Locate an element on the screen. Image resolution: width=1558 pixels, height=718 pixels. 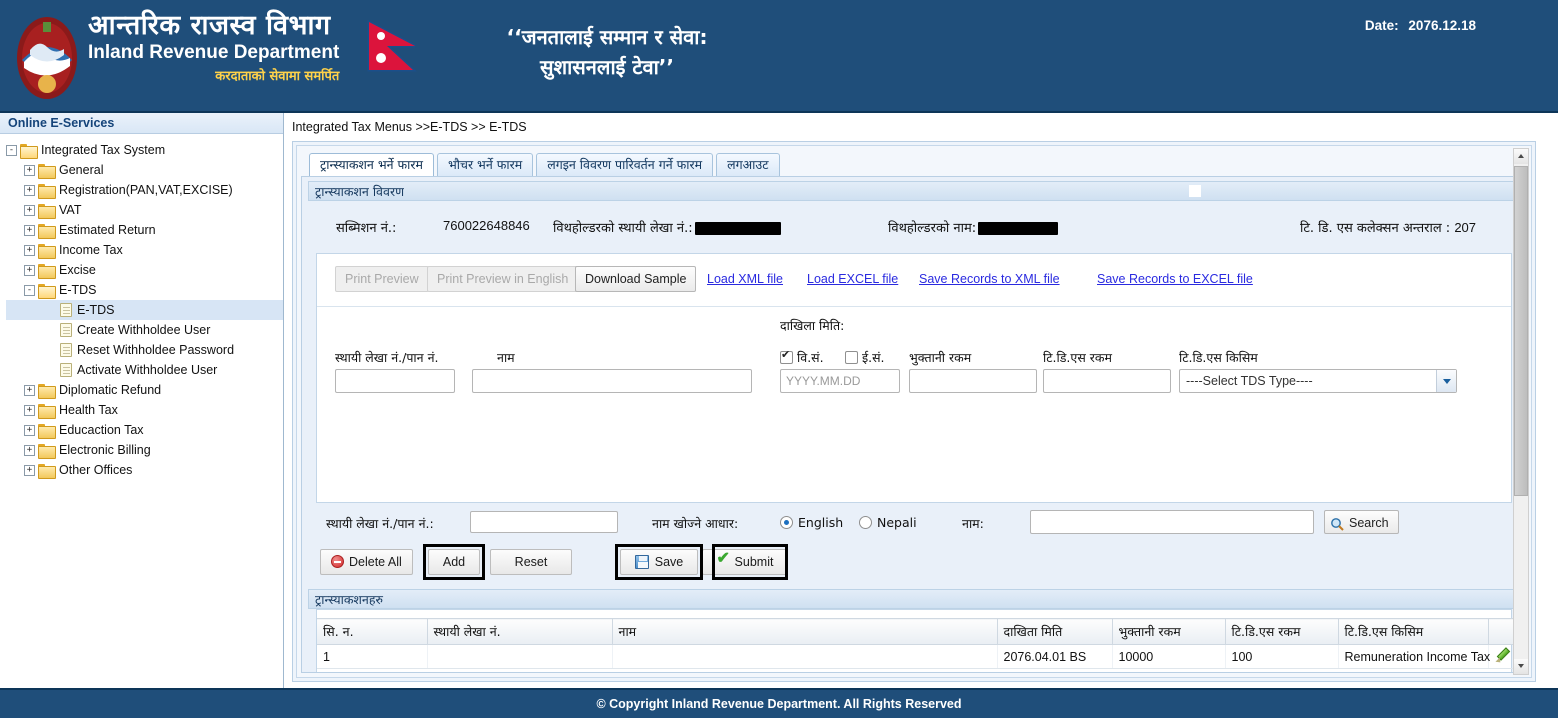
table-col-header-1: सि. न. is located at coordinates (372, 631).